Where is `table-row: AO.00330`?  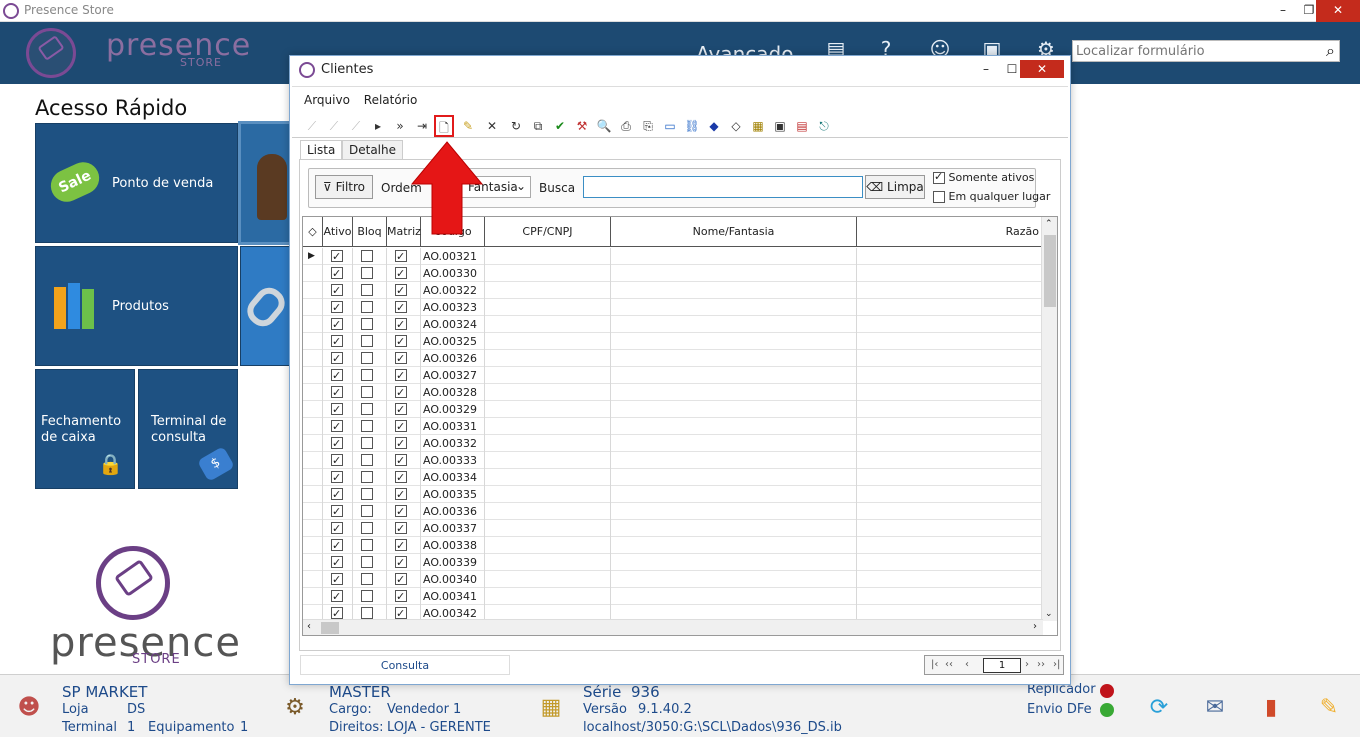
table-row: AO.00330 is located at coordinates (673, 273).